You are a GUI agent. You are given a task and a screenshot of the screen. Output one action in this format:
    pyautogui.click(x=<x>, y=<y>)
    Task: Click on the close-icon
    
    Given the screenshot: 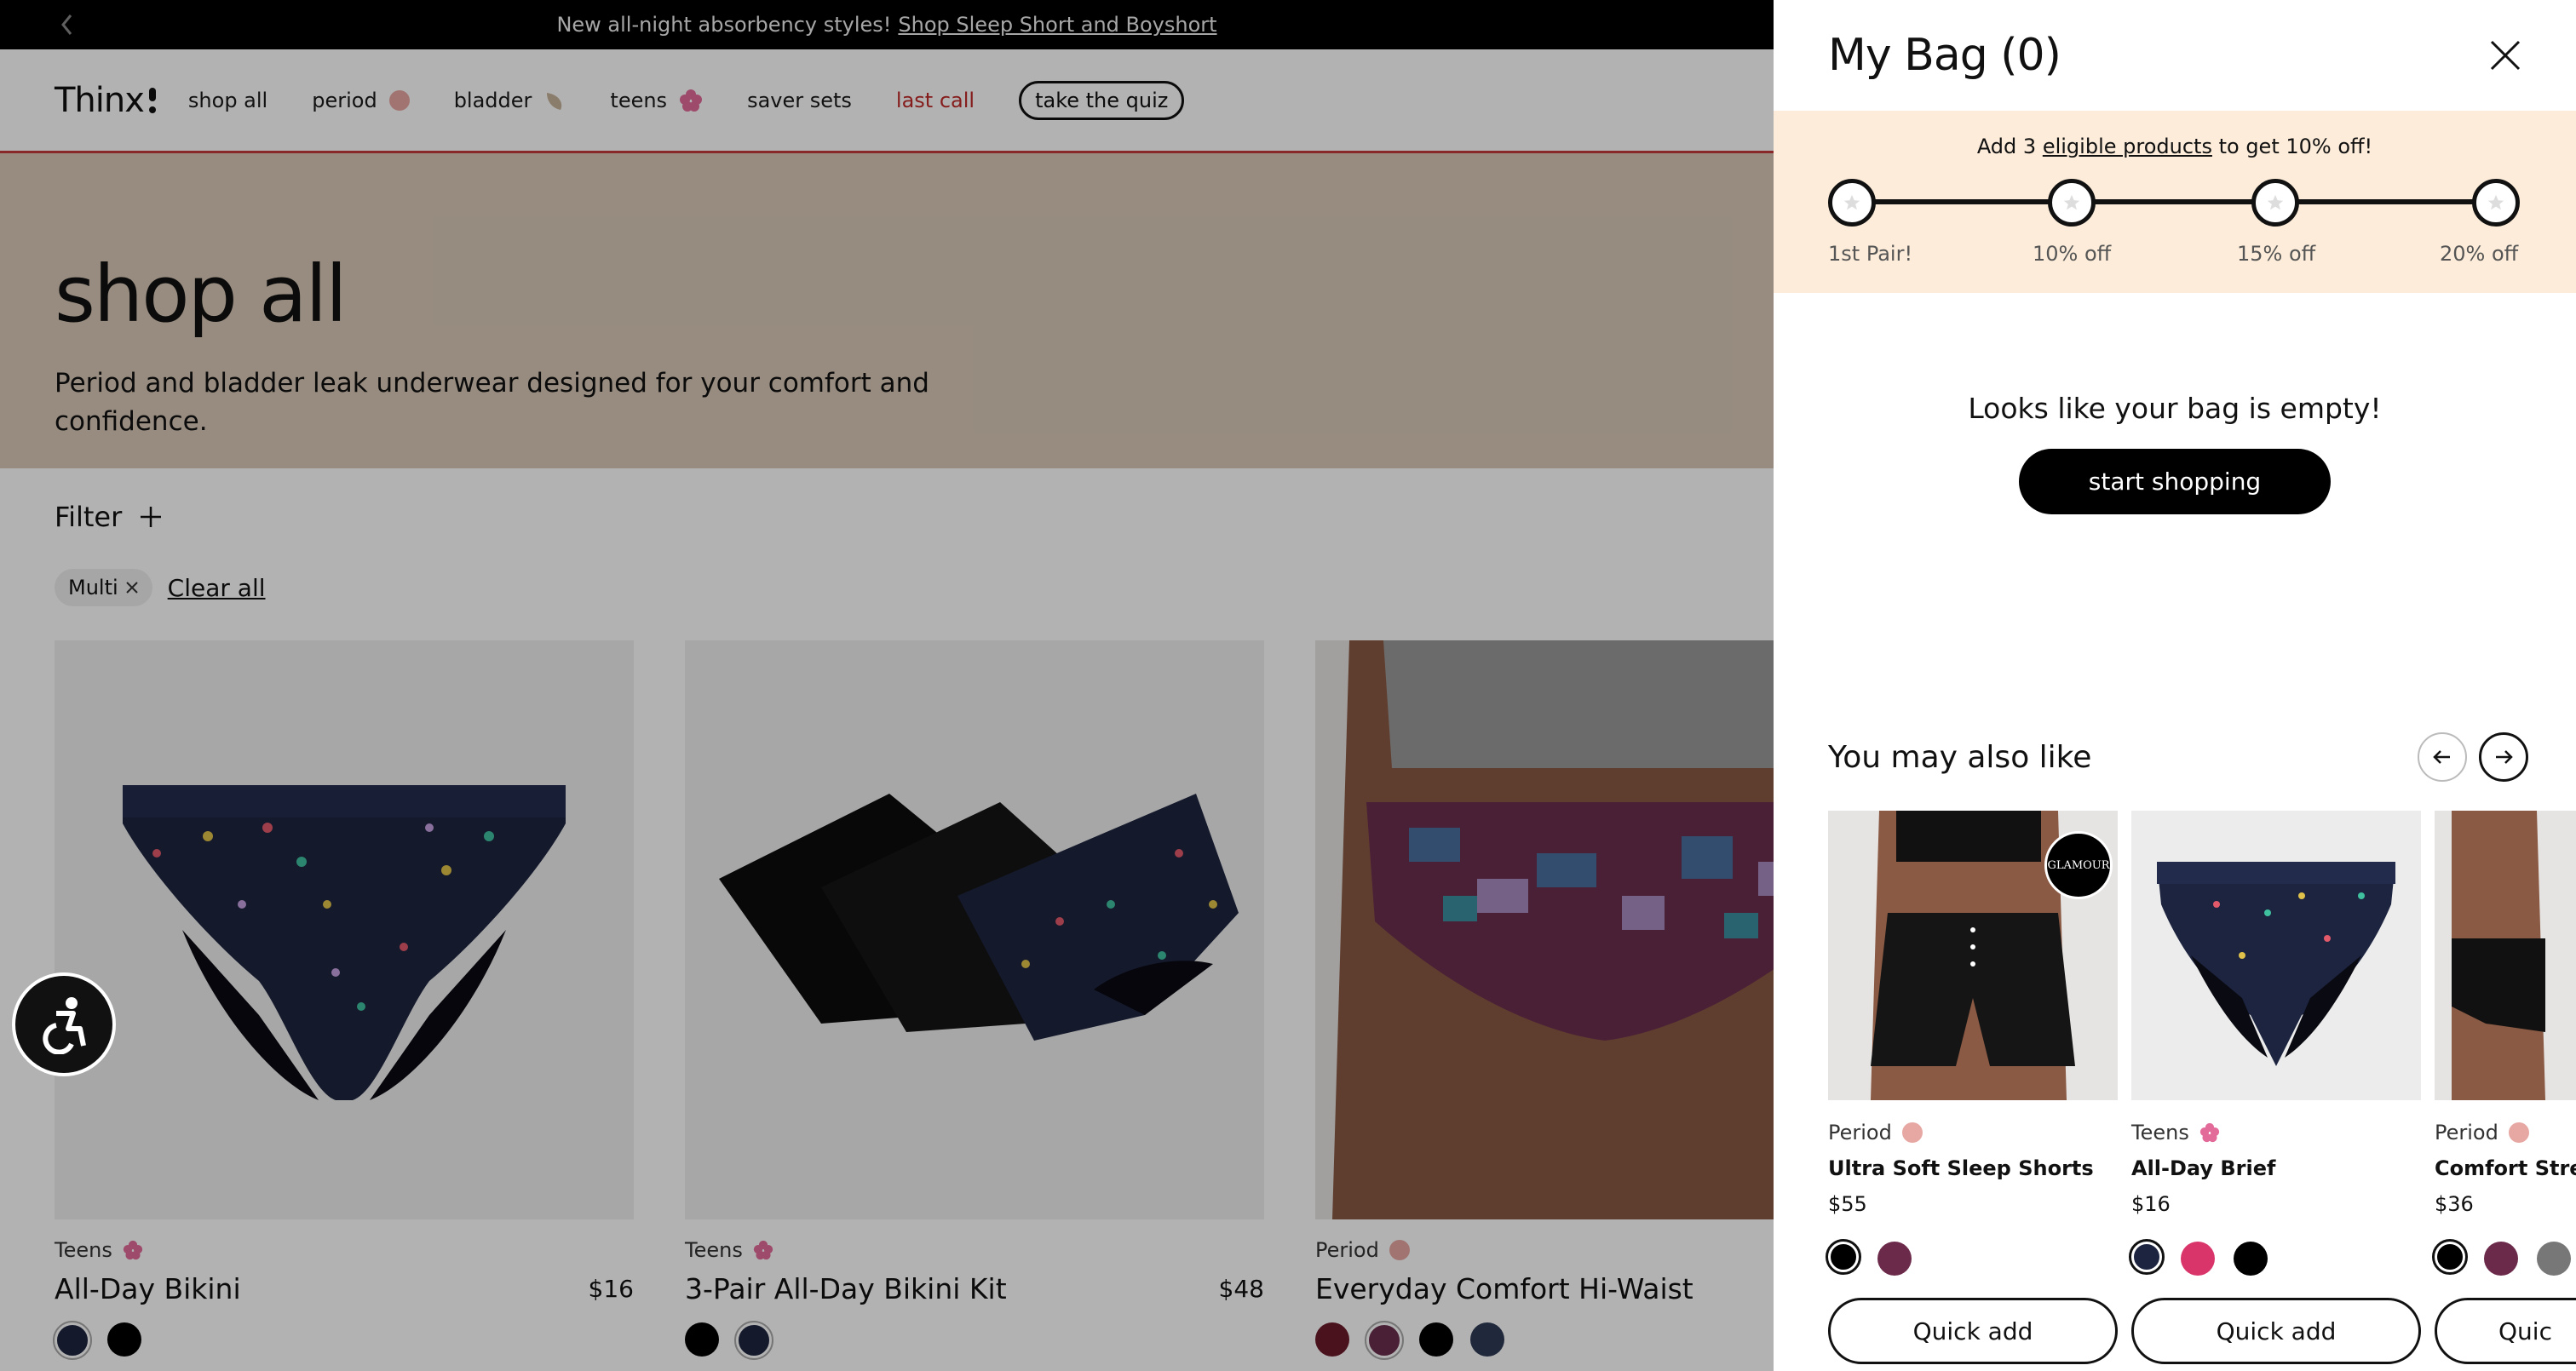 What is the action you would take?
    pyautogui.click(x=2505, y=55)
    